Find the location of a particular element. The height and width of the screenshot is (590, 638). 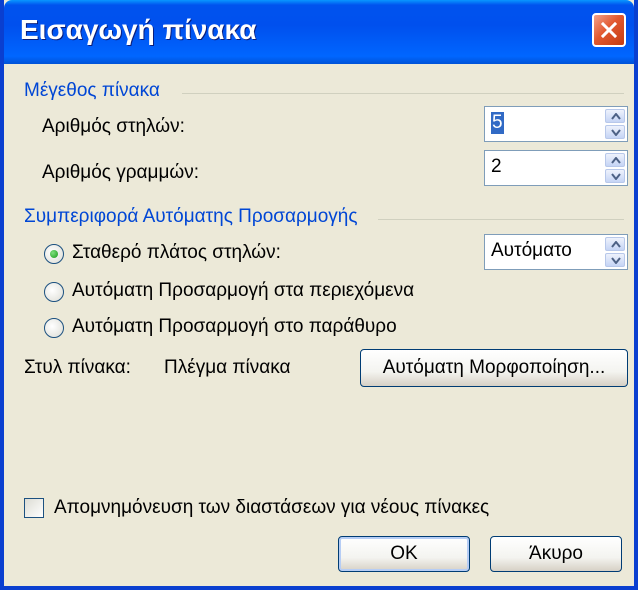

ok-button-label: OK is located at coordinates (404, 553).